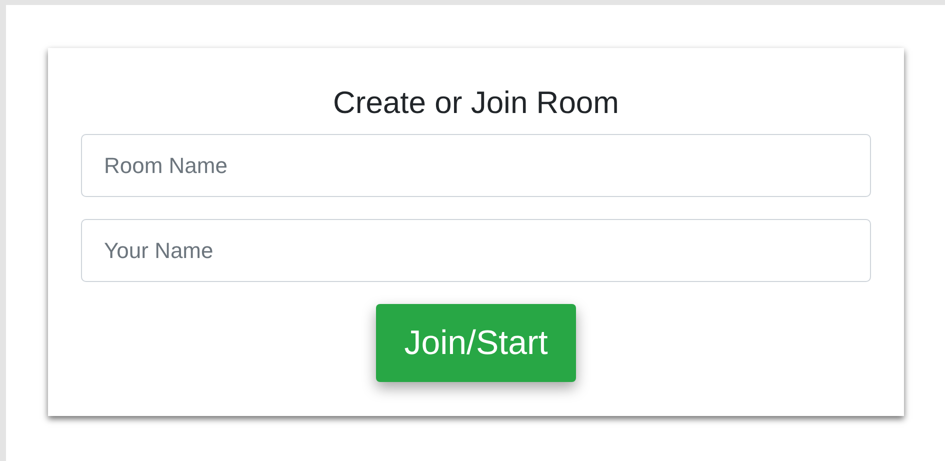 This screenshot has width=945, height=461. What do you see at coordinates (476, 343) in the screenshot?
I see `join-start-button: Join/Start` at bounding box center [476, 343].